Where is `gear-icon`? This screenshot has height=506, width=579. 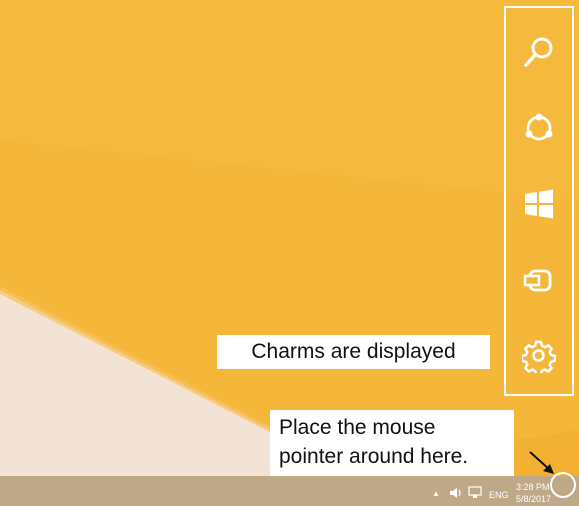
gear-icon is located at coordinates (539, 356).